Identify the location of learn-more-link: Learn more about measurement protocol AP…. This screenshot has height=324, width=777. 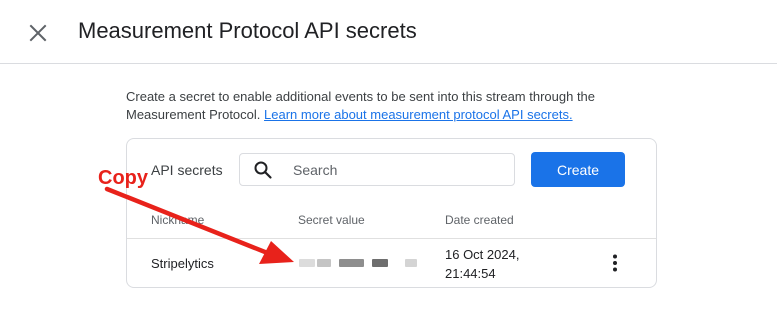
(418, 114).